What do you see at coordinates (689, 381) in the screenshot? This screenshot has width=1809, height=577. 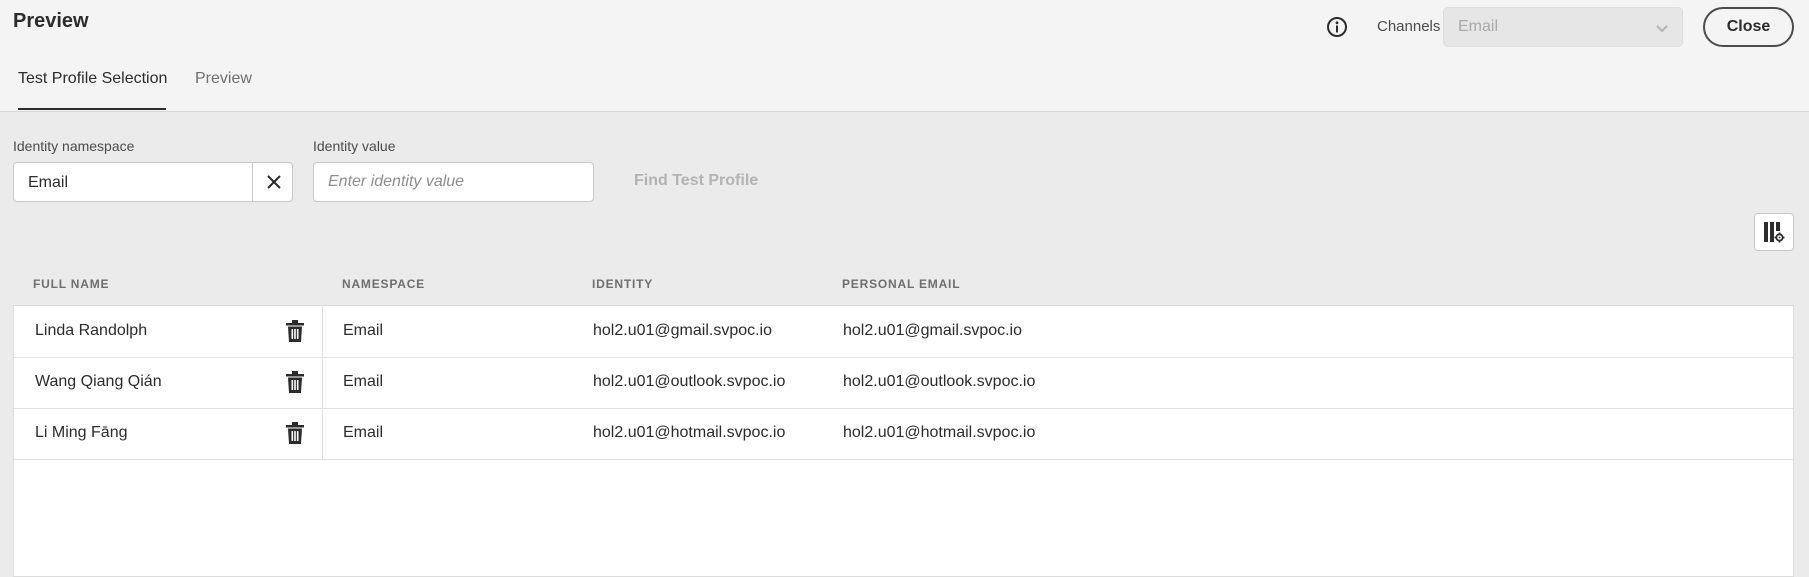 I see `cell-identity: hol2.u01@outlook.svpoc.io` at bounding box center [689, 381].